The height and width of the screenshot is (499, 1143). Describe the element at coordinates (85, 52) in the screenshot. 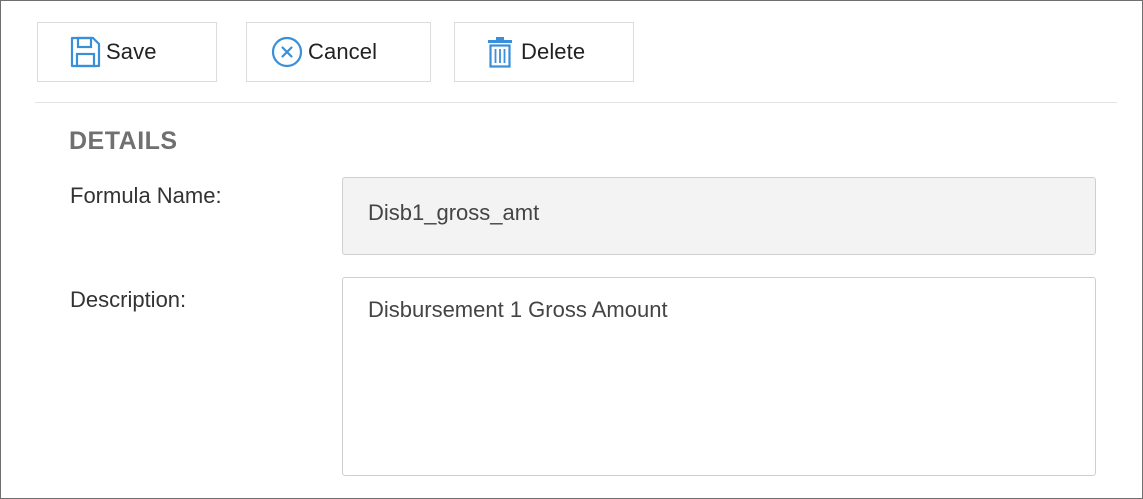

I see `floppy-disk-icon` at that location.